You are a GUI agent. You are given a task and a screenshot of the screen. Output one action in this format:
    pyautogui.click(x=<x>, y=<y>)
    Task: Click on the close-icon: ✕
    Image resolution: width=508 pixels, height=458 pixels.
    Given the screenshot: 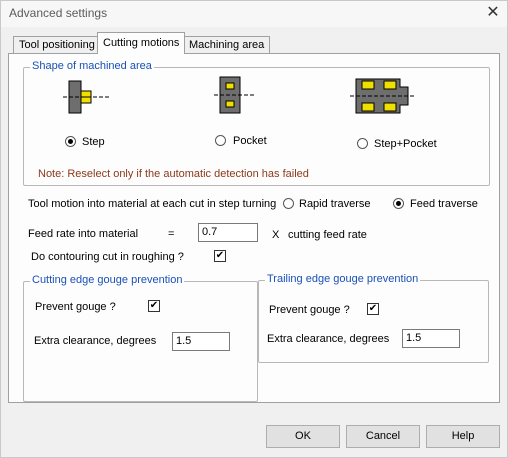 What is the action you would take?
    pyautogui.click(x=493, y=14)
    